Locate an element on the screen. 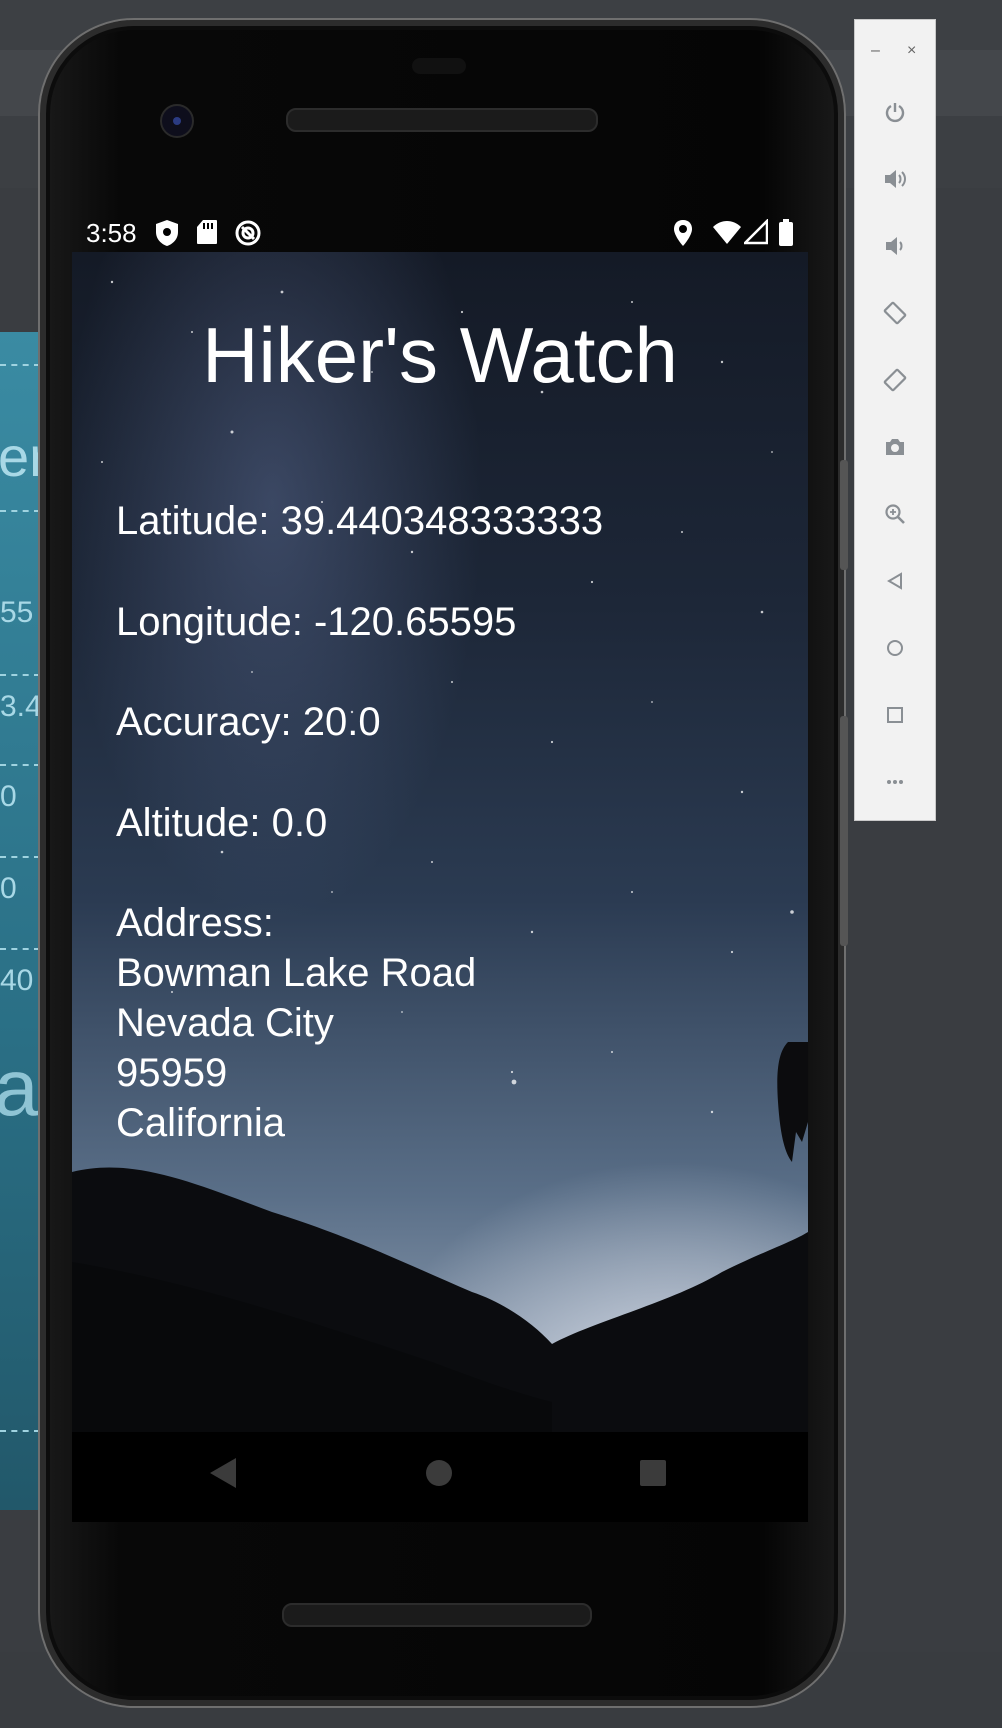  status-time: 3:58 is located at coordinates (111, 233).